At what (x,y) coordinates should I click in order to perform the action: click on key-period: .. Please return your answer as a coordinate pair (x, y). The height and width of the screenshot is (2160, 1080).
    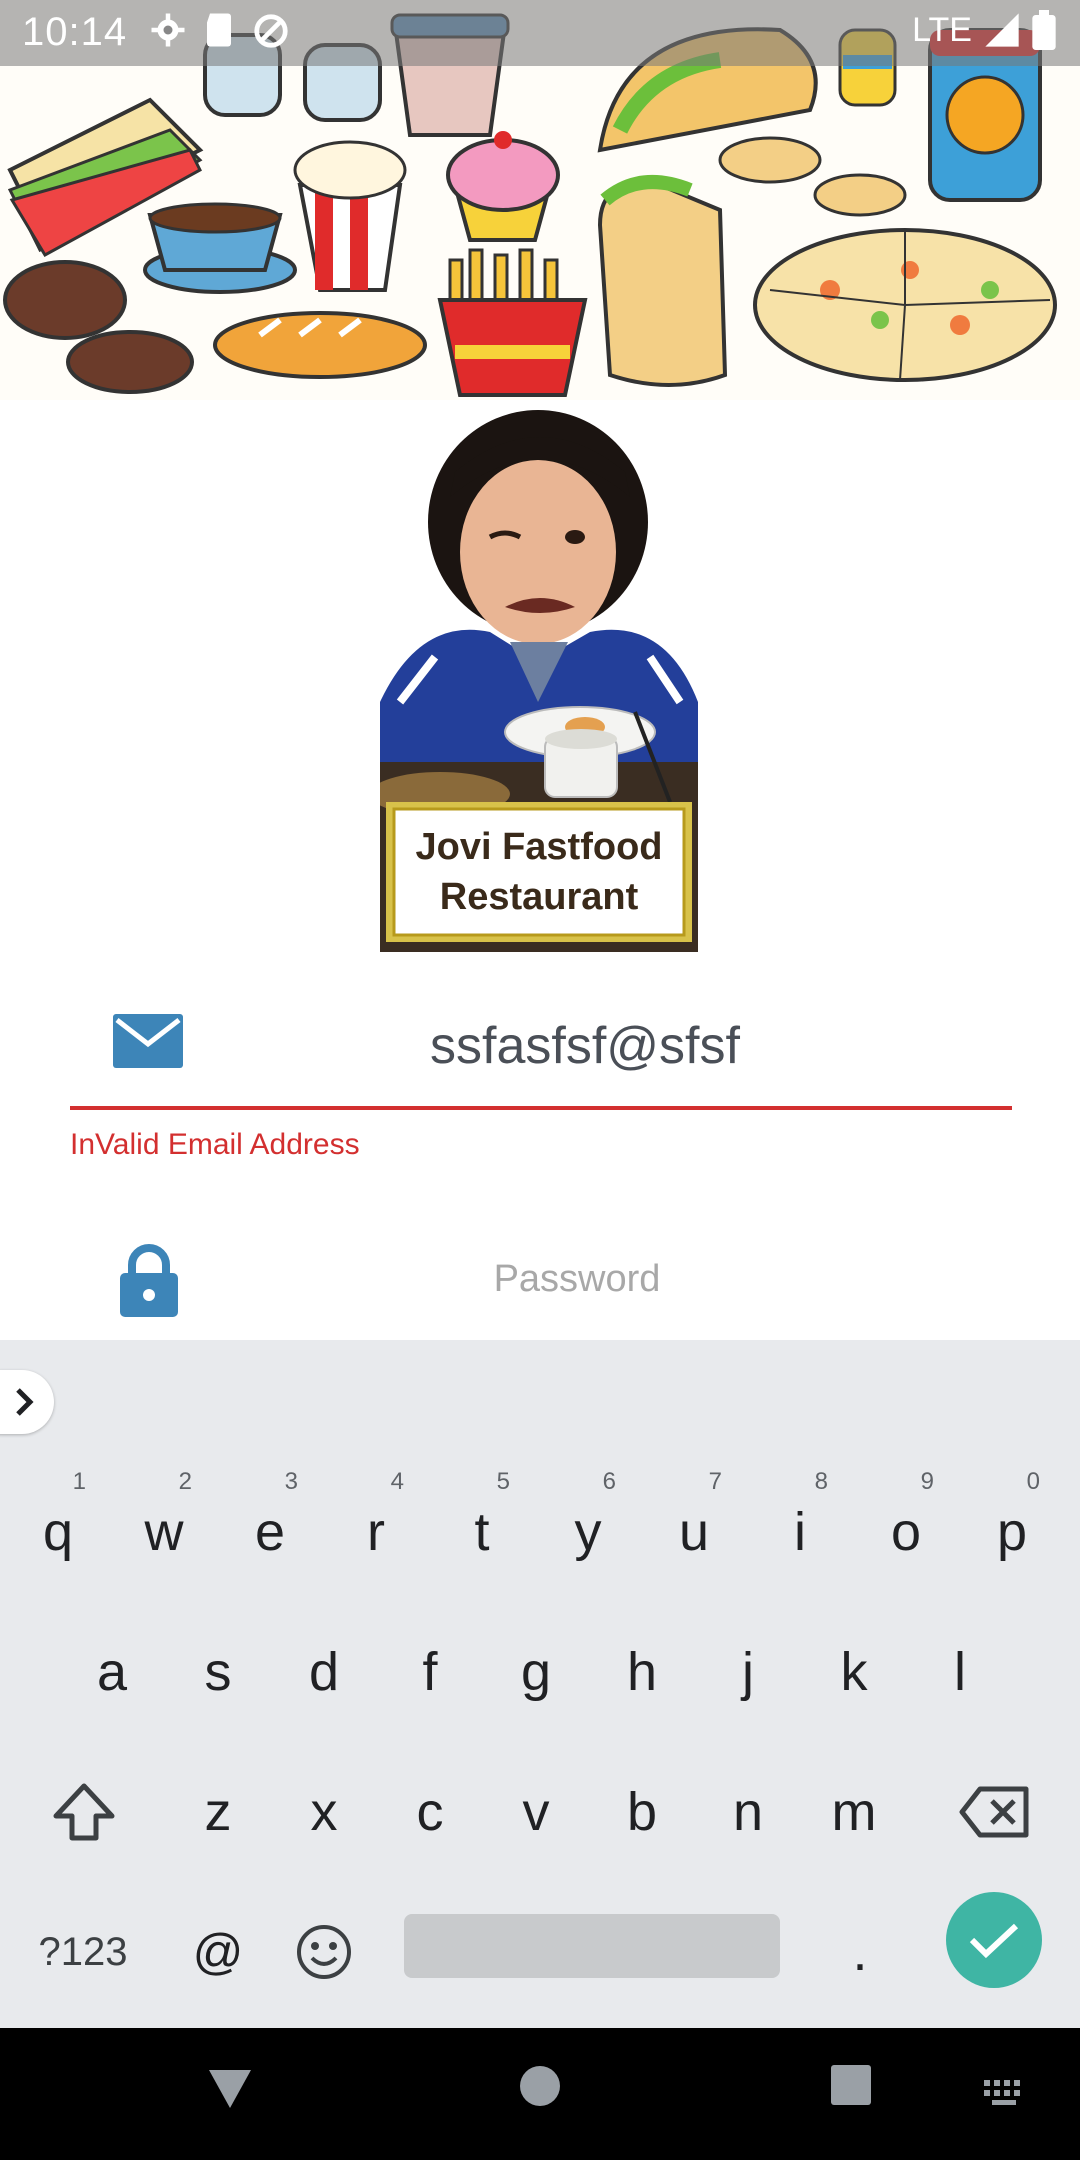
    Looking at the image, I should click on (860, 1952).